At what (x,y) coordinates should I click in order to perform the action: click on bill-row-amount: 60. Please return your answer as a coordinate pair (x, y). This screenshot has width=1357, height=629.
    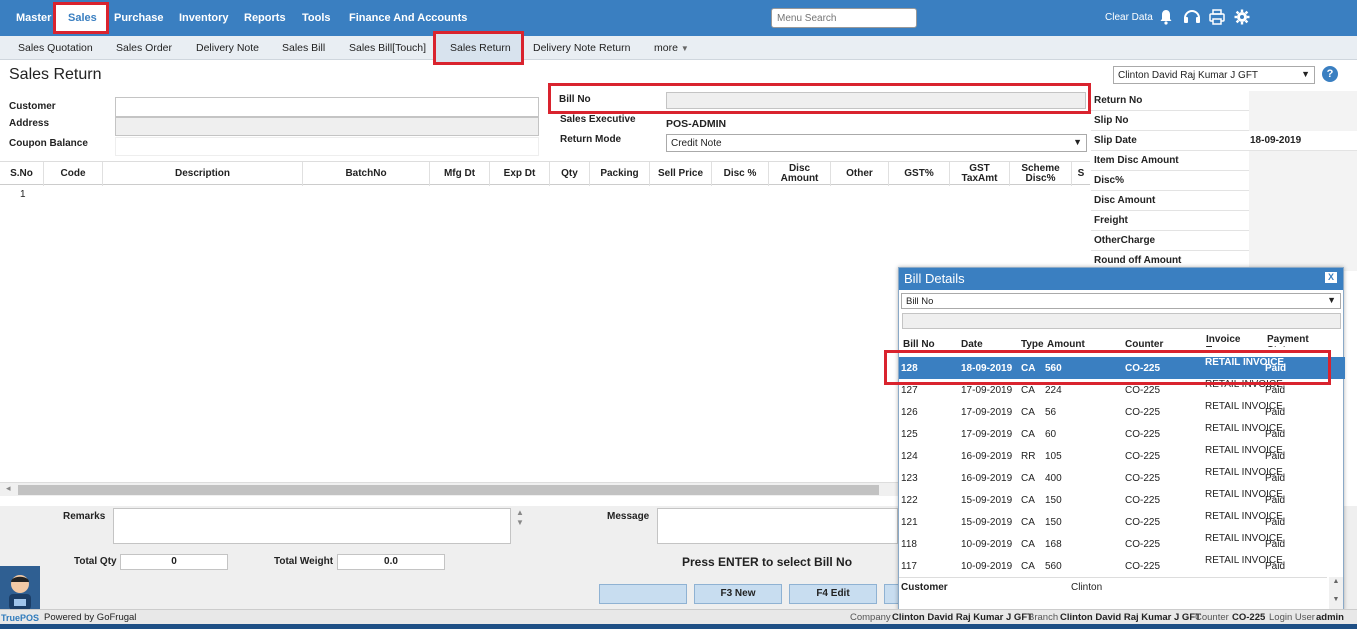
    Looking at the image, I should click on (1051, 434).